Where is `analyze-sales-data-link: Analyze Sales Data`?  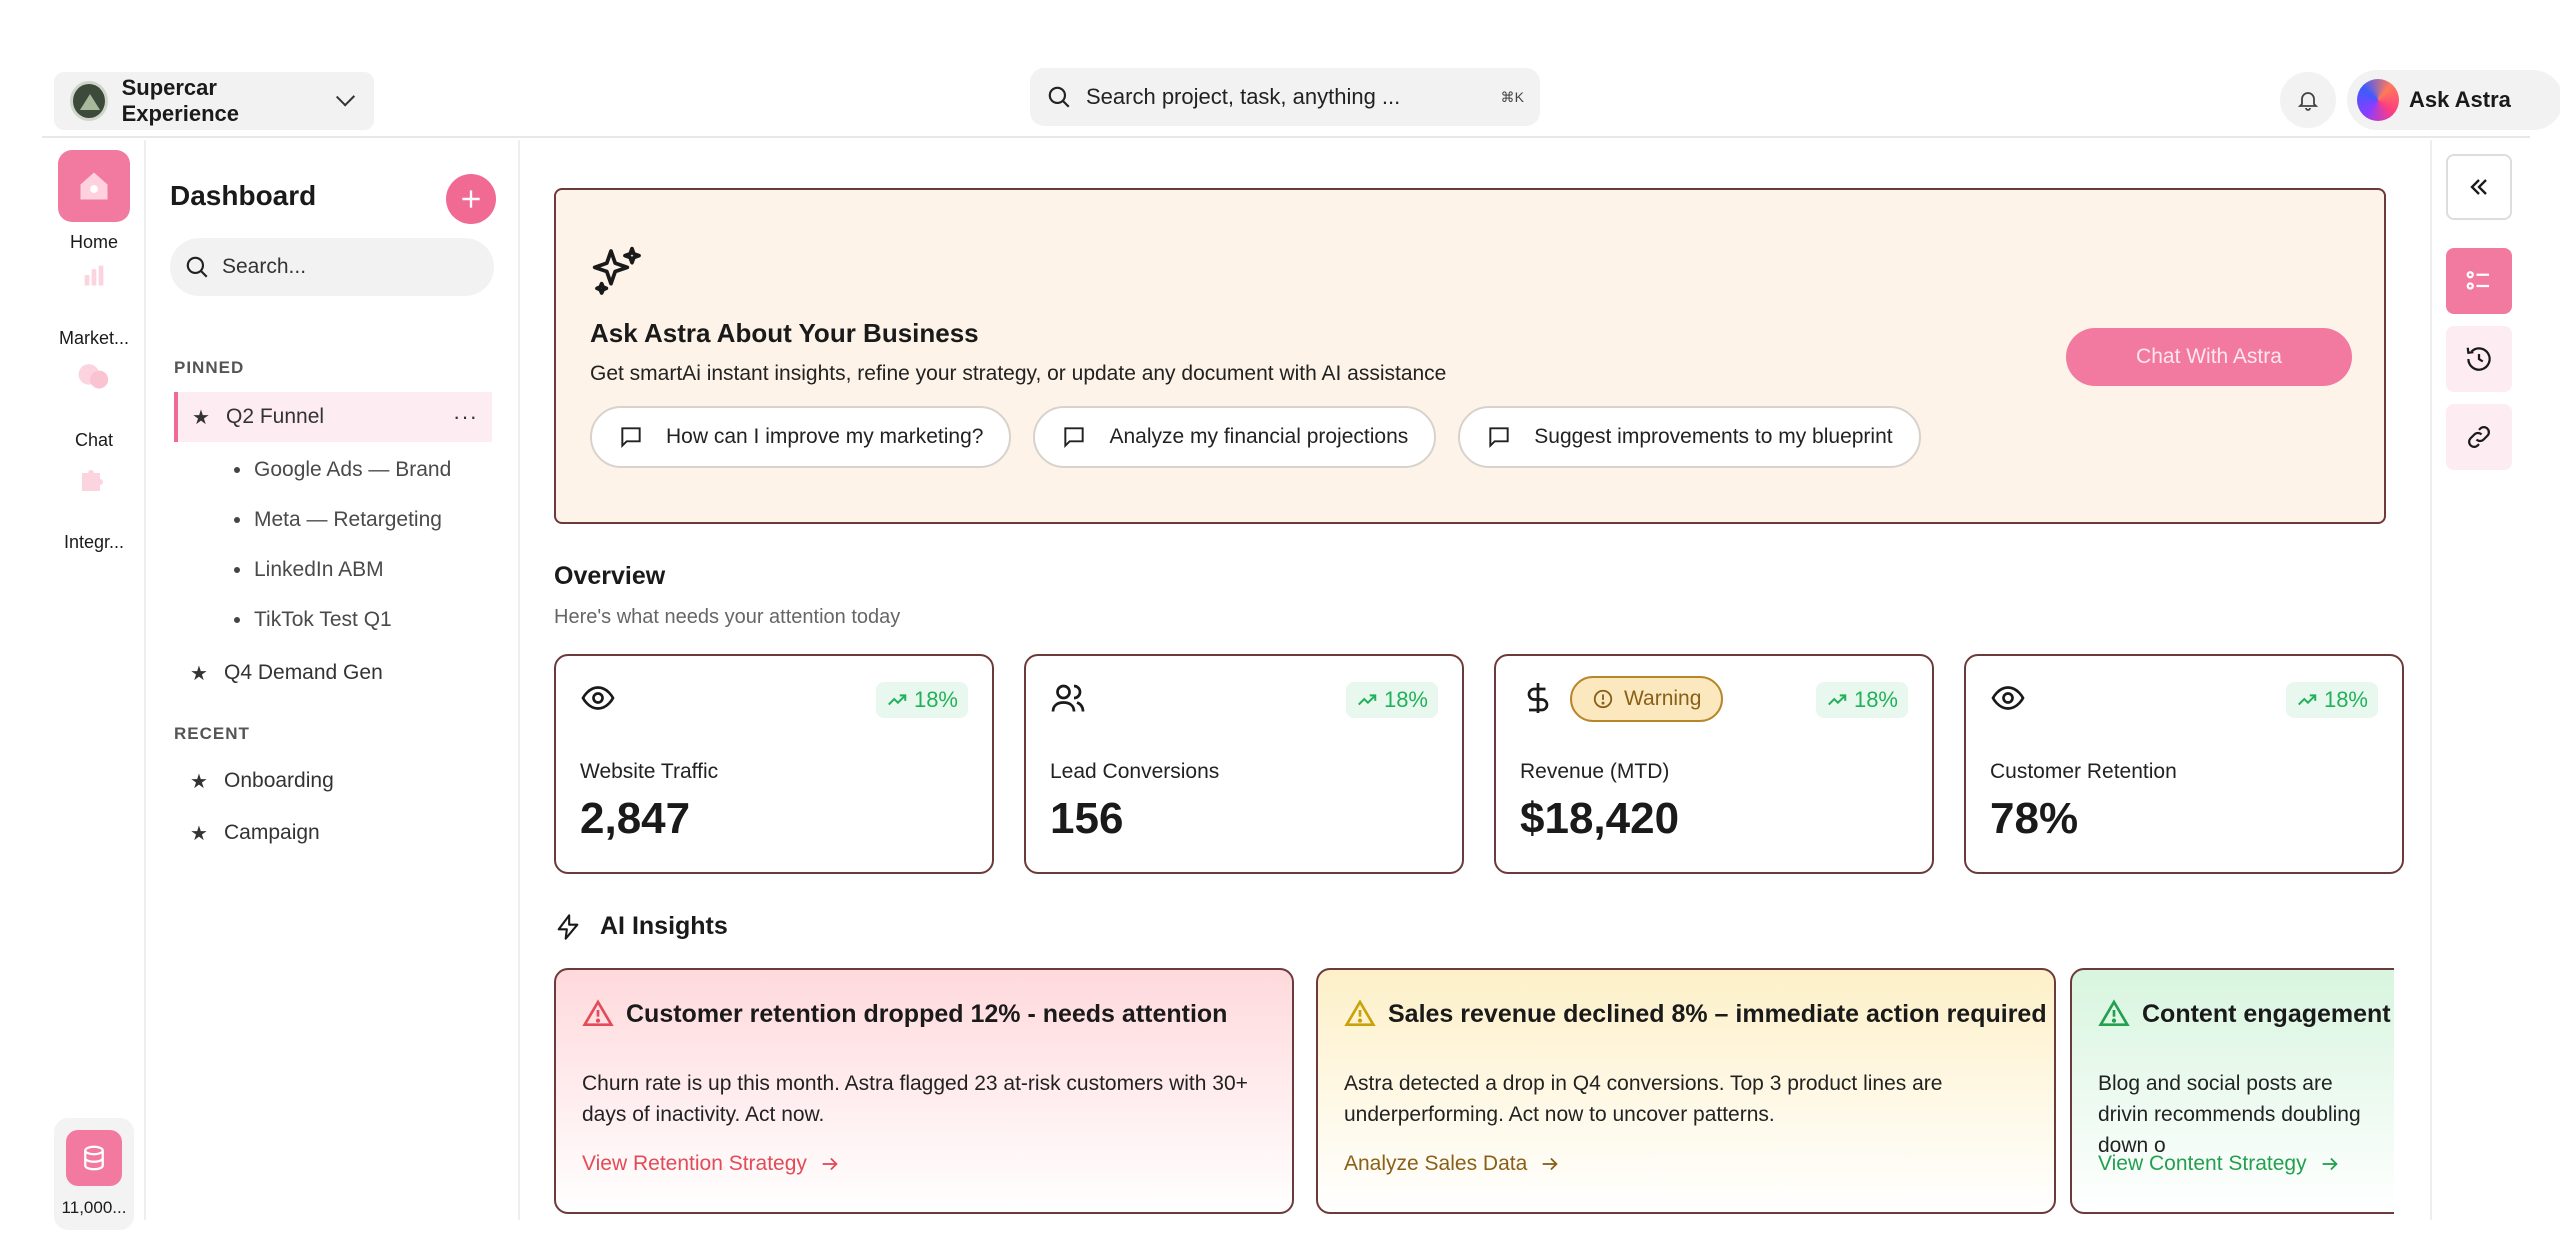 analyze-sales-data-link: Analyze Sales Data is located at coordinates (1452, 1164).